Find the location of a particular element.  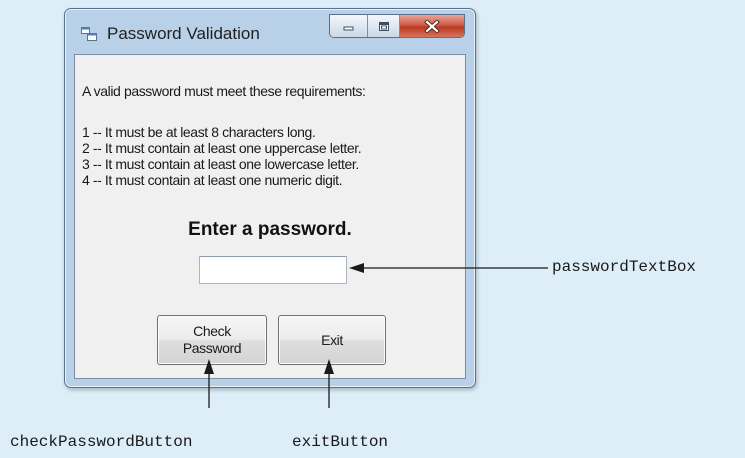

check-password-button-callout: checkPasswordButton is located at coordinates (101, 442).